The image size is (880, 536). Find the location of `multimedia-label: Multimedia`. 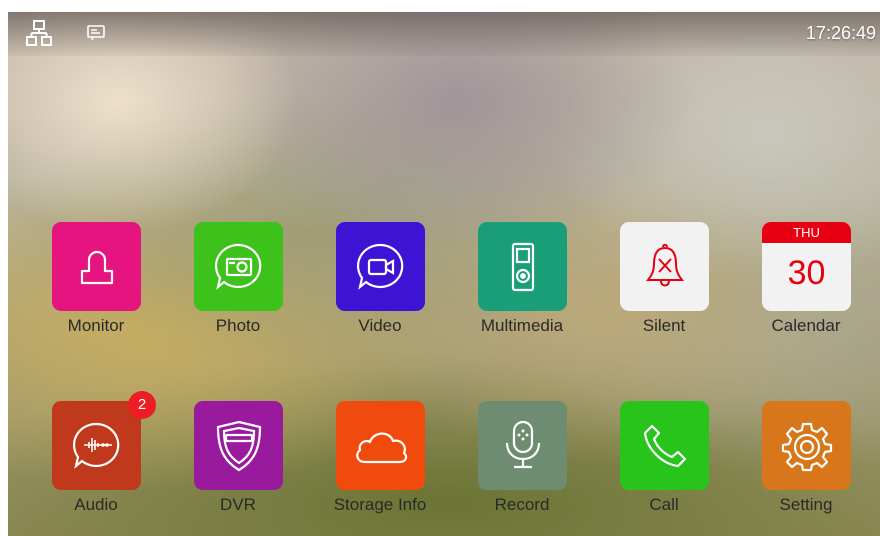

multimedia-label: Multimedia is located at coordinates (522, 325).